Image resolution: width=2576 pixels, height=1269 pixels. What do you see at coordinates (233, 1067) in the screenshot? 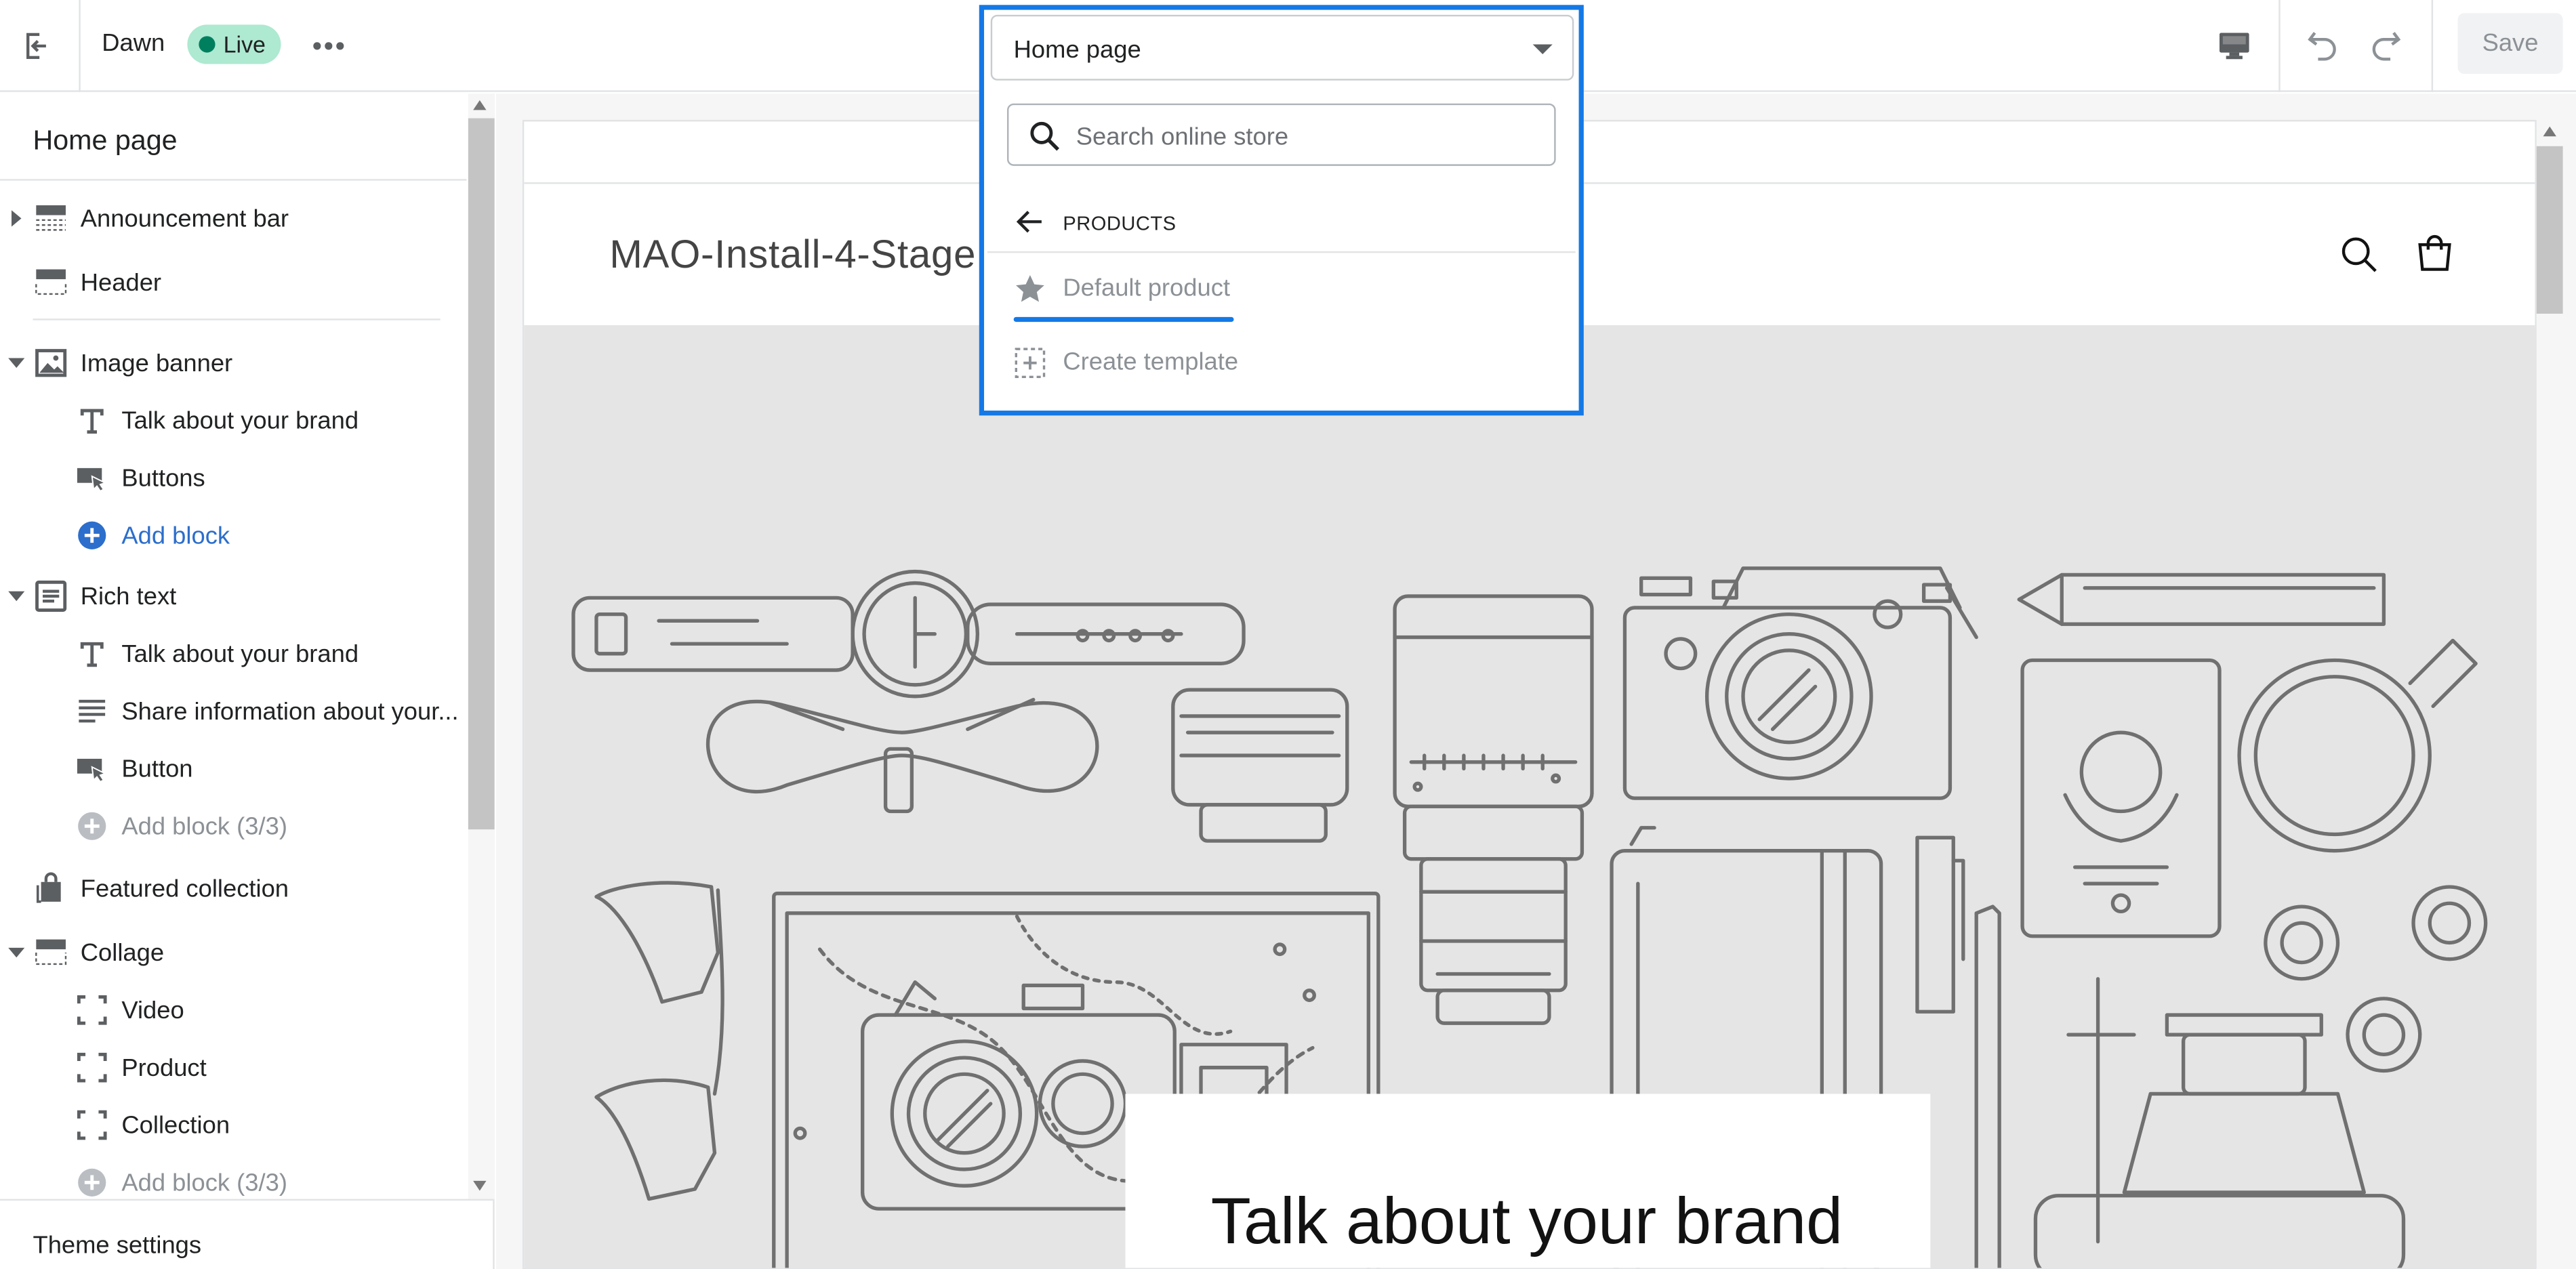
I see `block-product: Product` at bounding box center [233, 1067].